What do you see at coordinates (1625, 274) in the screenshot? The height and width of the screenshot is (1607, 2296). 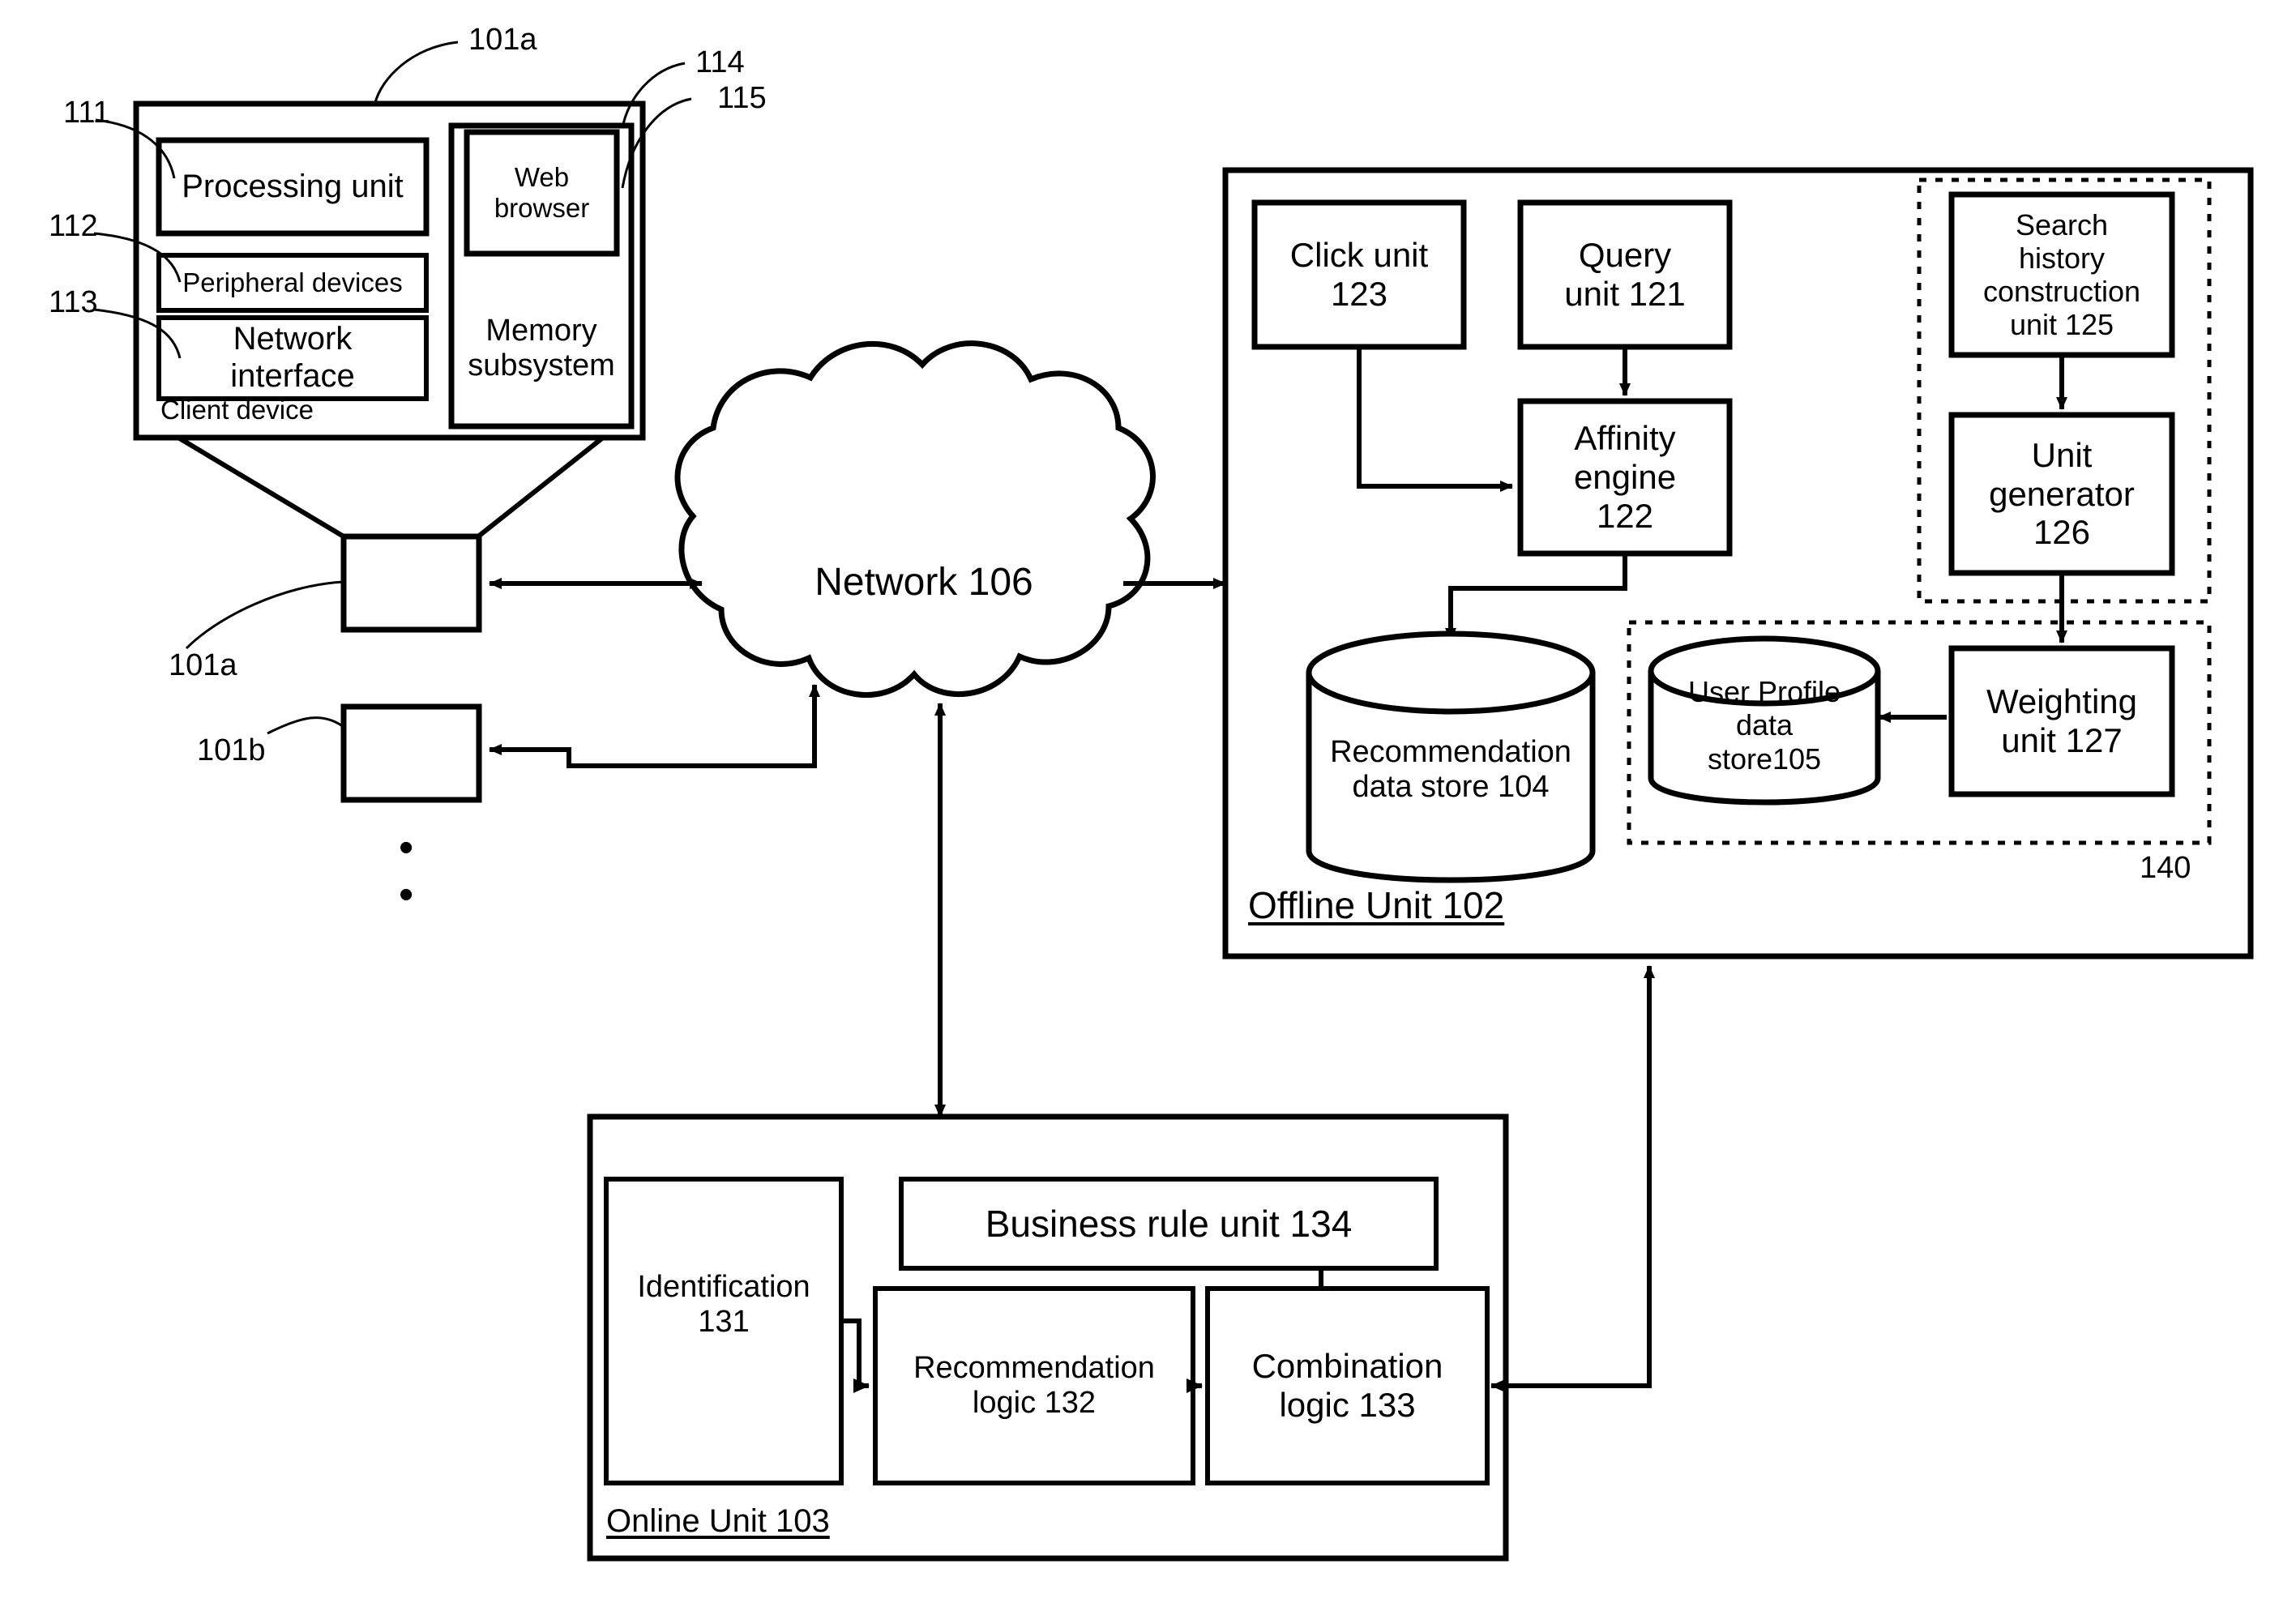 I see `query-unit-box-label: Query unit 121` at bounding box center [1625, 274].